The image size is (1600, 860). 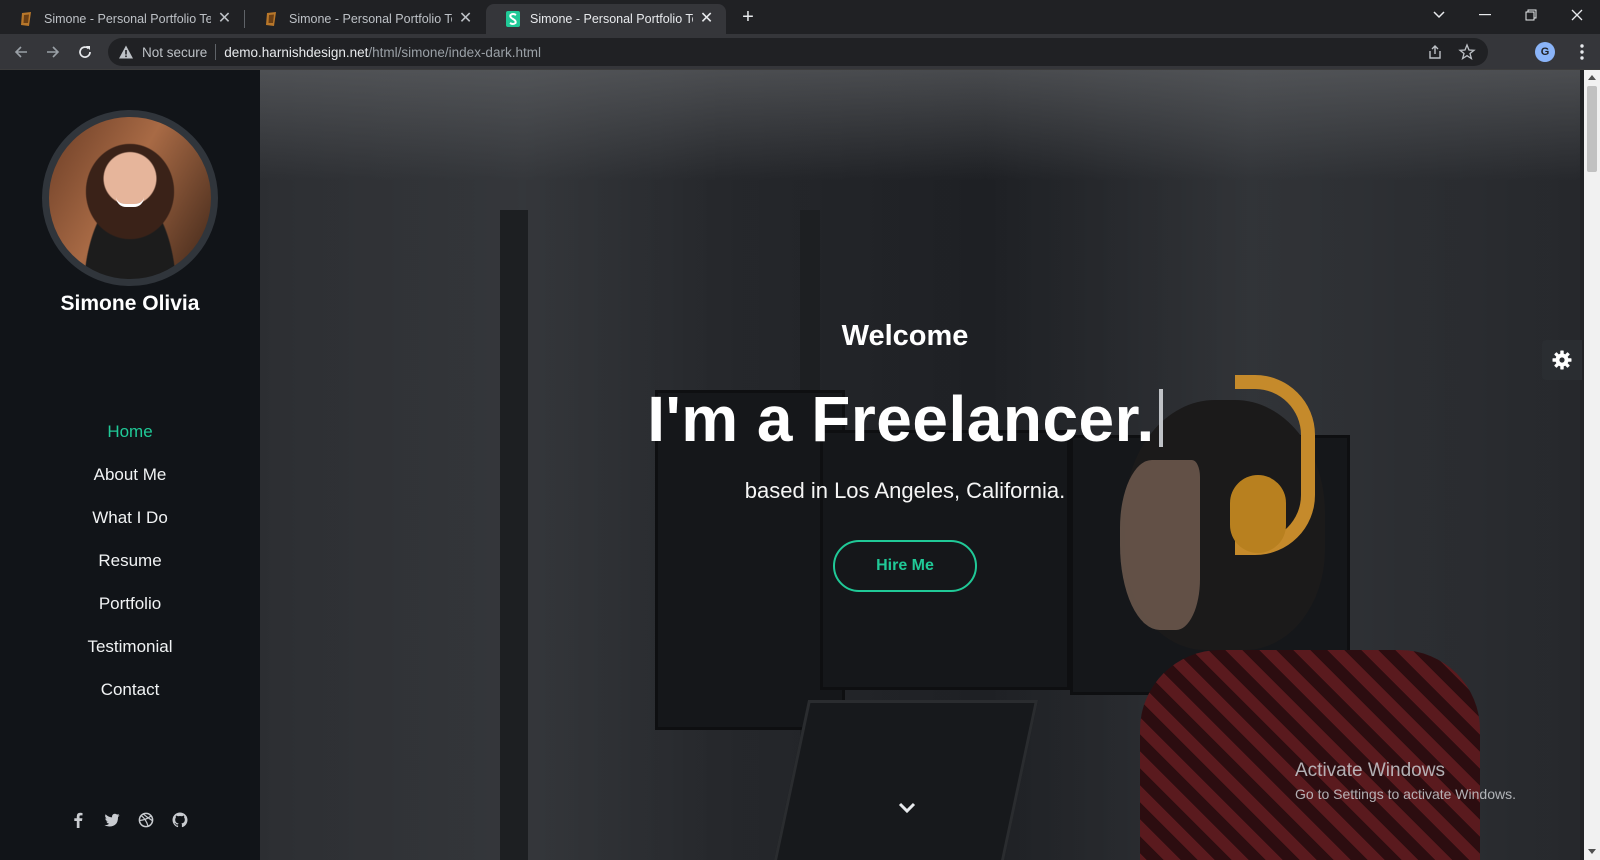 I want to click on hero-headline: I'm a Freelancer., so click(x=905, y=419).